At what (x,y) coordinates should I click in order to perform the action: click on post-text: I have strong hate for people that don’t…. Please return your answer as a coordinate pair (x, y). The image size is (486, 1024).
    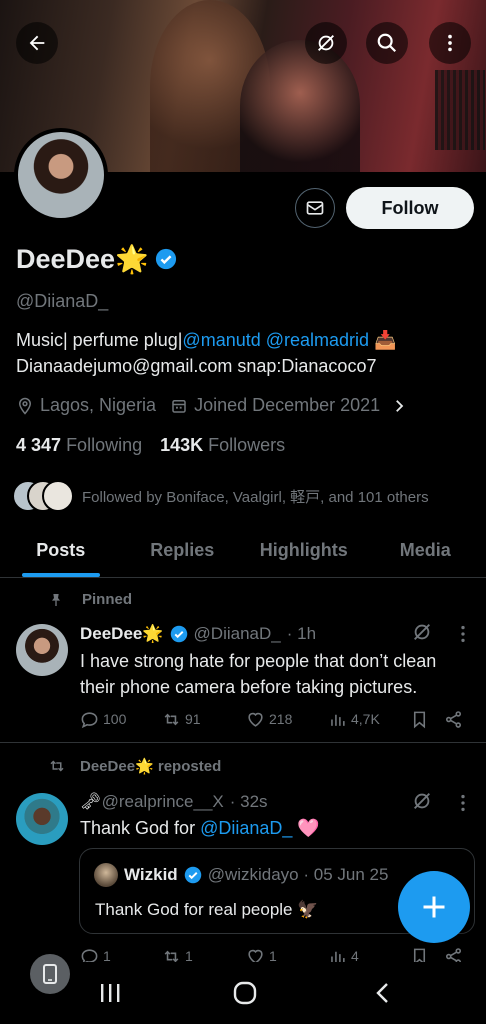
    Looking at the image, I should click on (258, 674).